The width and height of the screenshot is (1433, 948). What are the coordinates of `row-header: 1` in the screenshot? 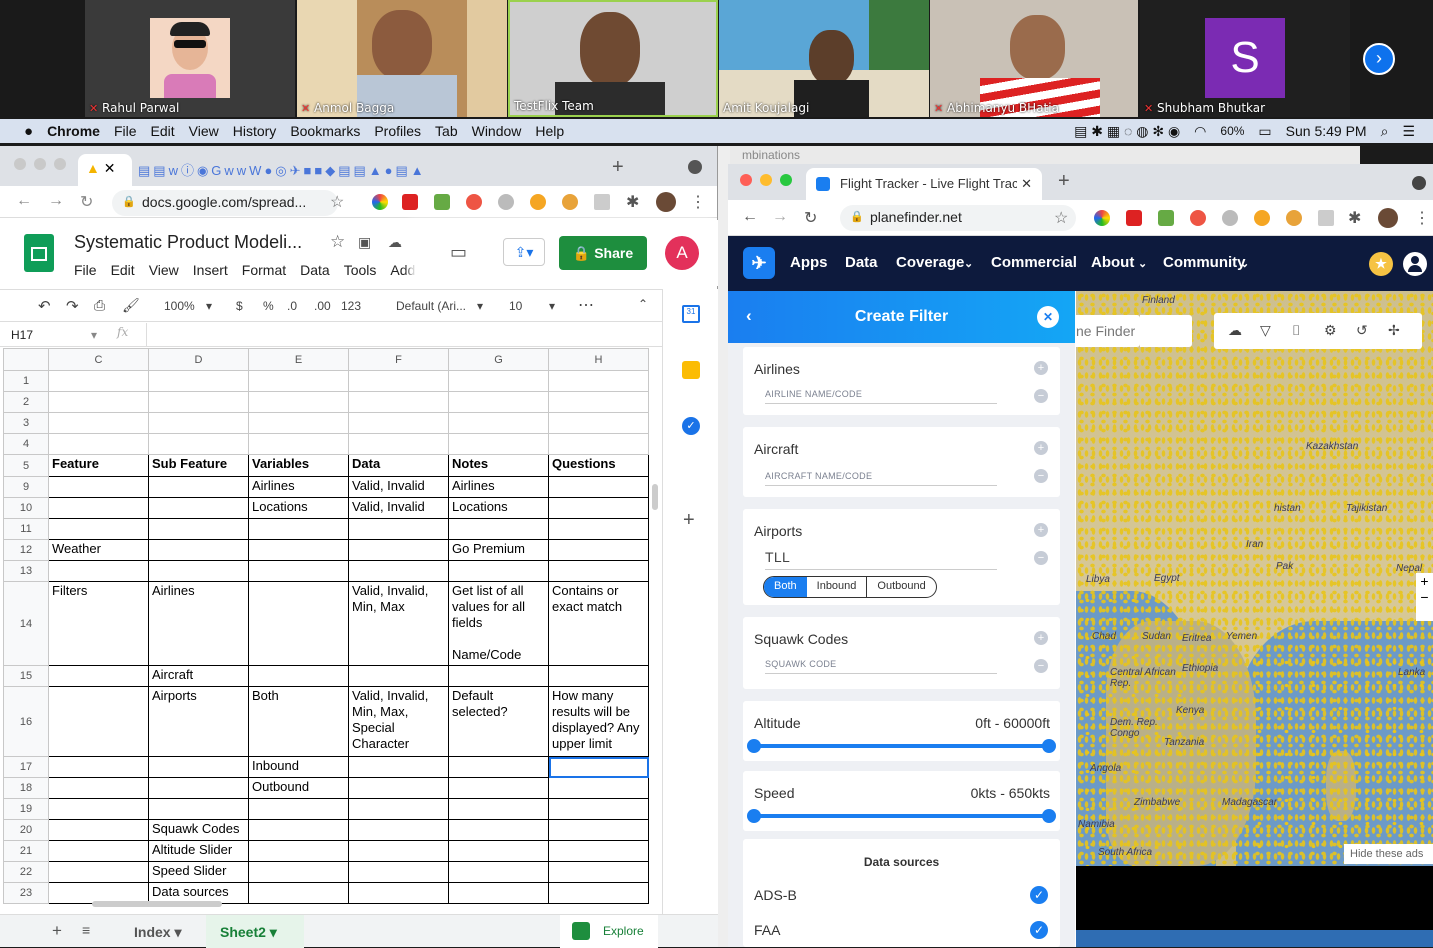 It's located at (26, 381).